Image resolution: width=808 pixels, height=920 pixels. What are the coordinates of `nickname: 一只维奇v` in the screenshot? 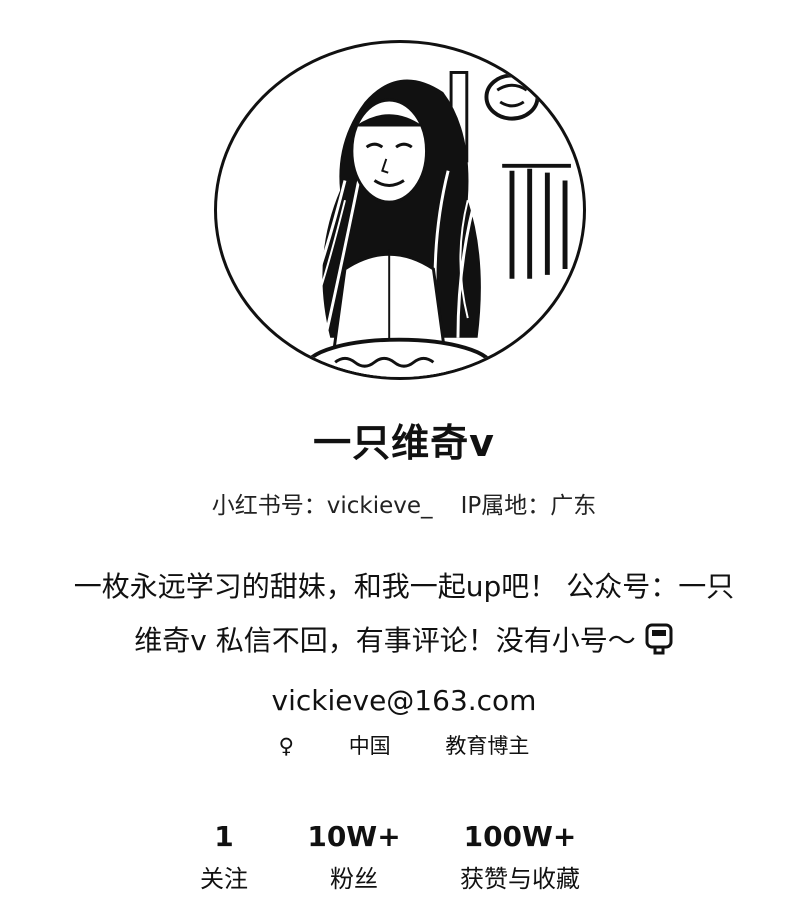 It's located at (404, 443).